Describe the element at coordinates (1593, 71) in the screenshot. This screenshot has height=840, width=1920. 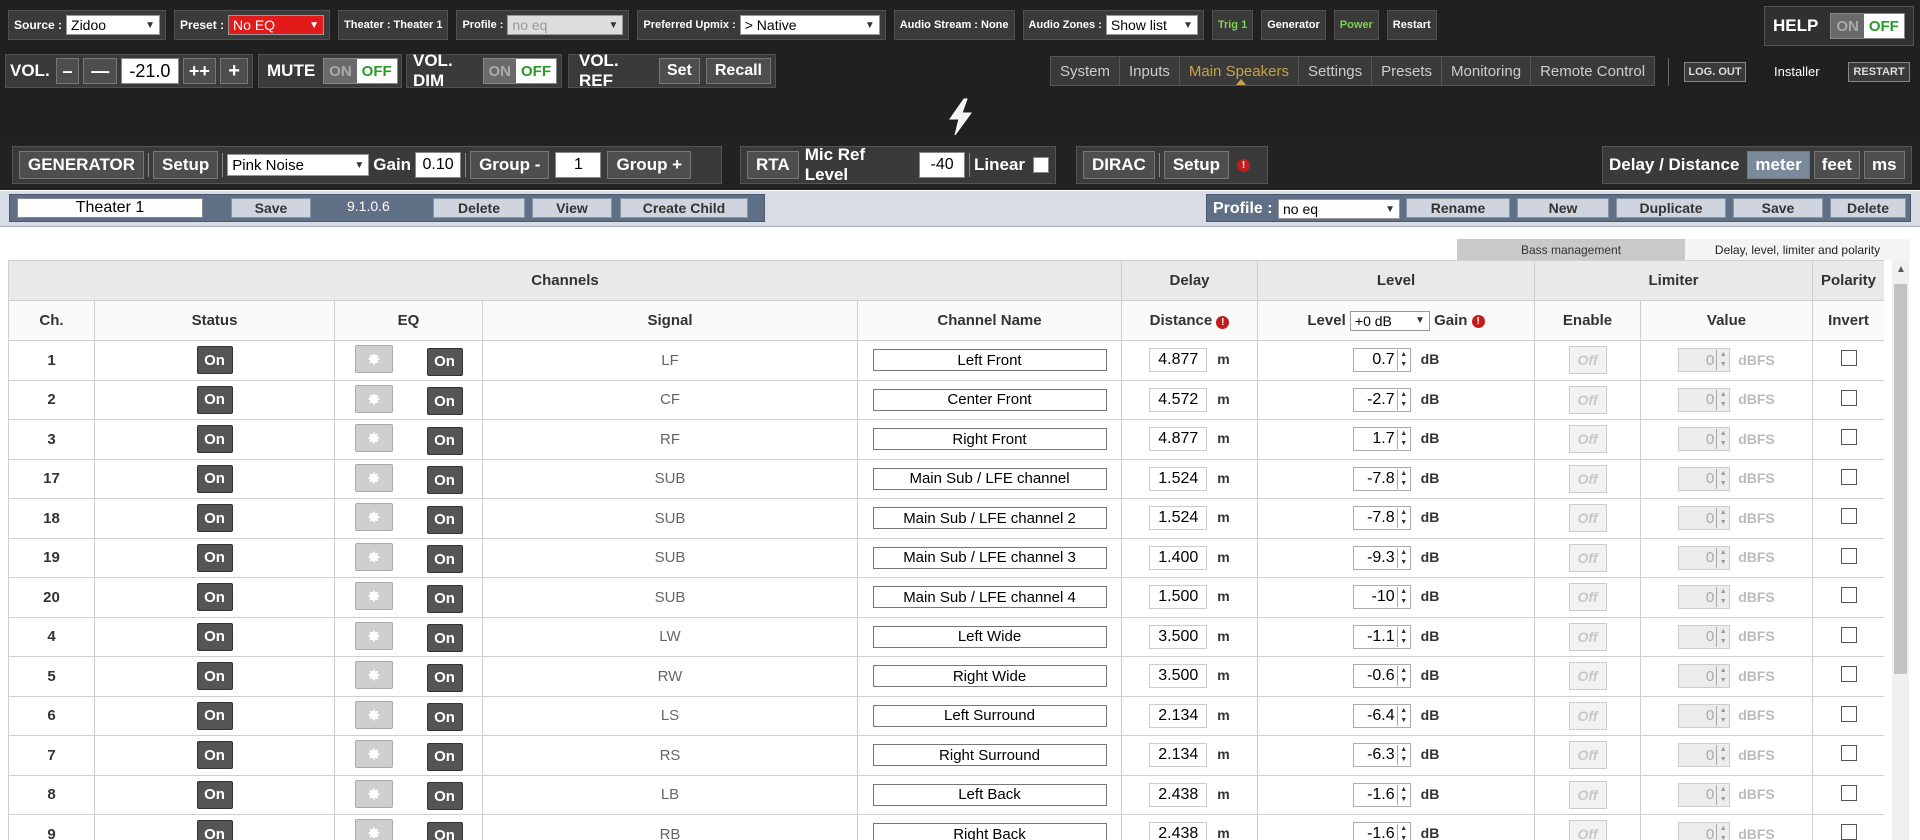
I see `tab-remote-control: Remote Control` at that location.